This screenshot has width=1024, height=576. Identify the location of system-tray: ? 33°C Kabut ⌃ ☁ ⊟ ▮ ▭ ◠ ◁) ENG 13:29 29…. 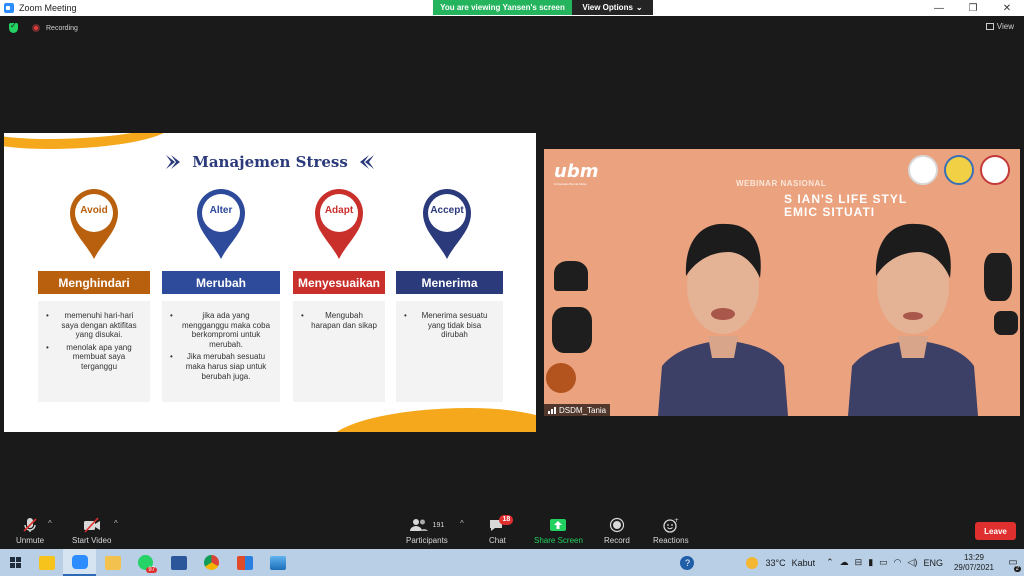
(850, 562).